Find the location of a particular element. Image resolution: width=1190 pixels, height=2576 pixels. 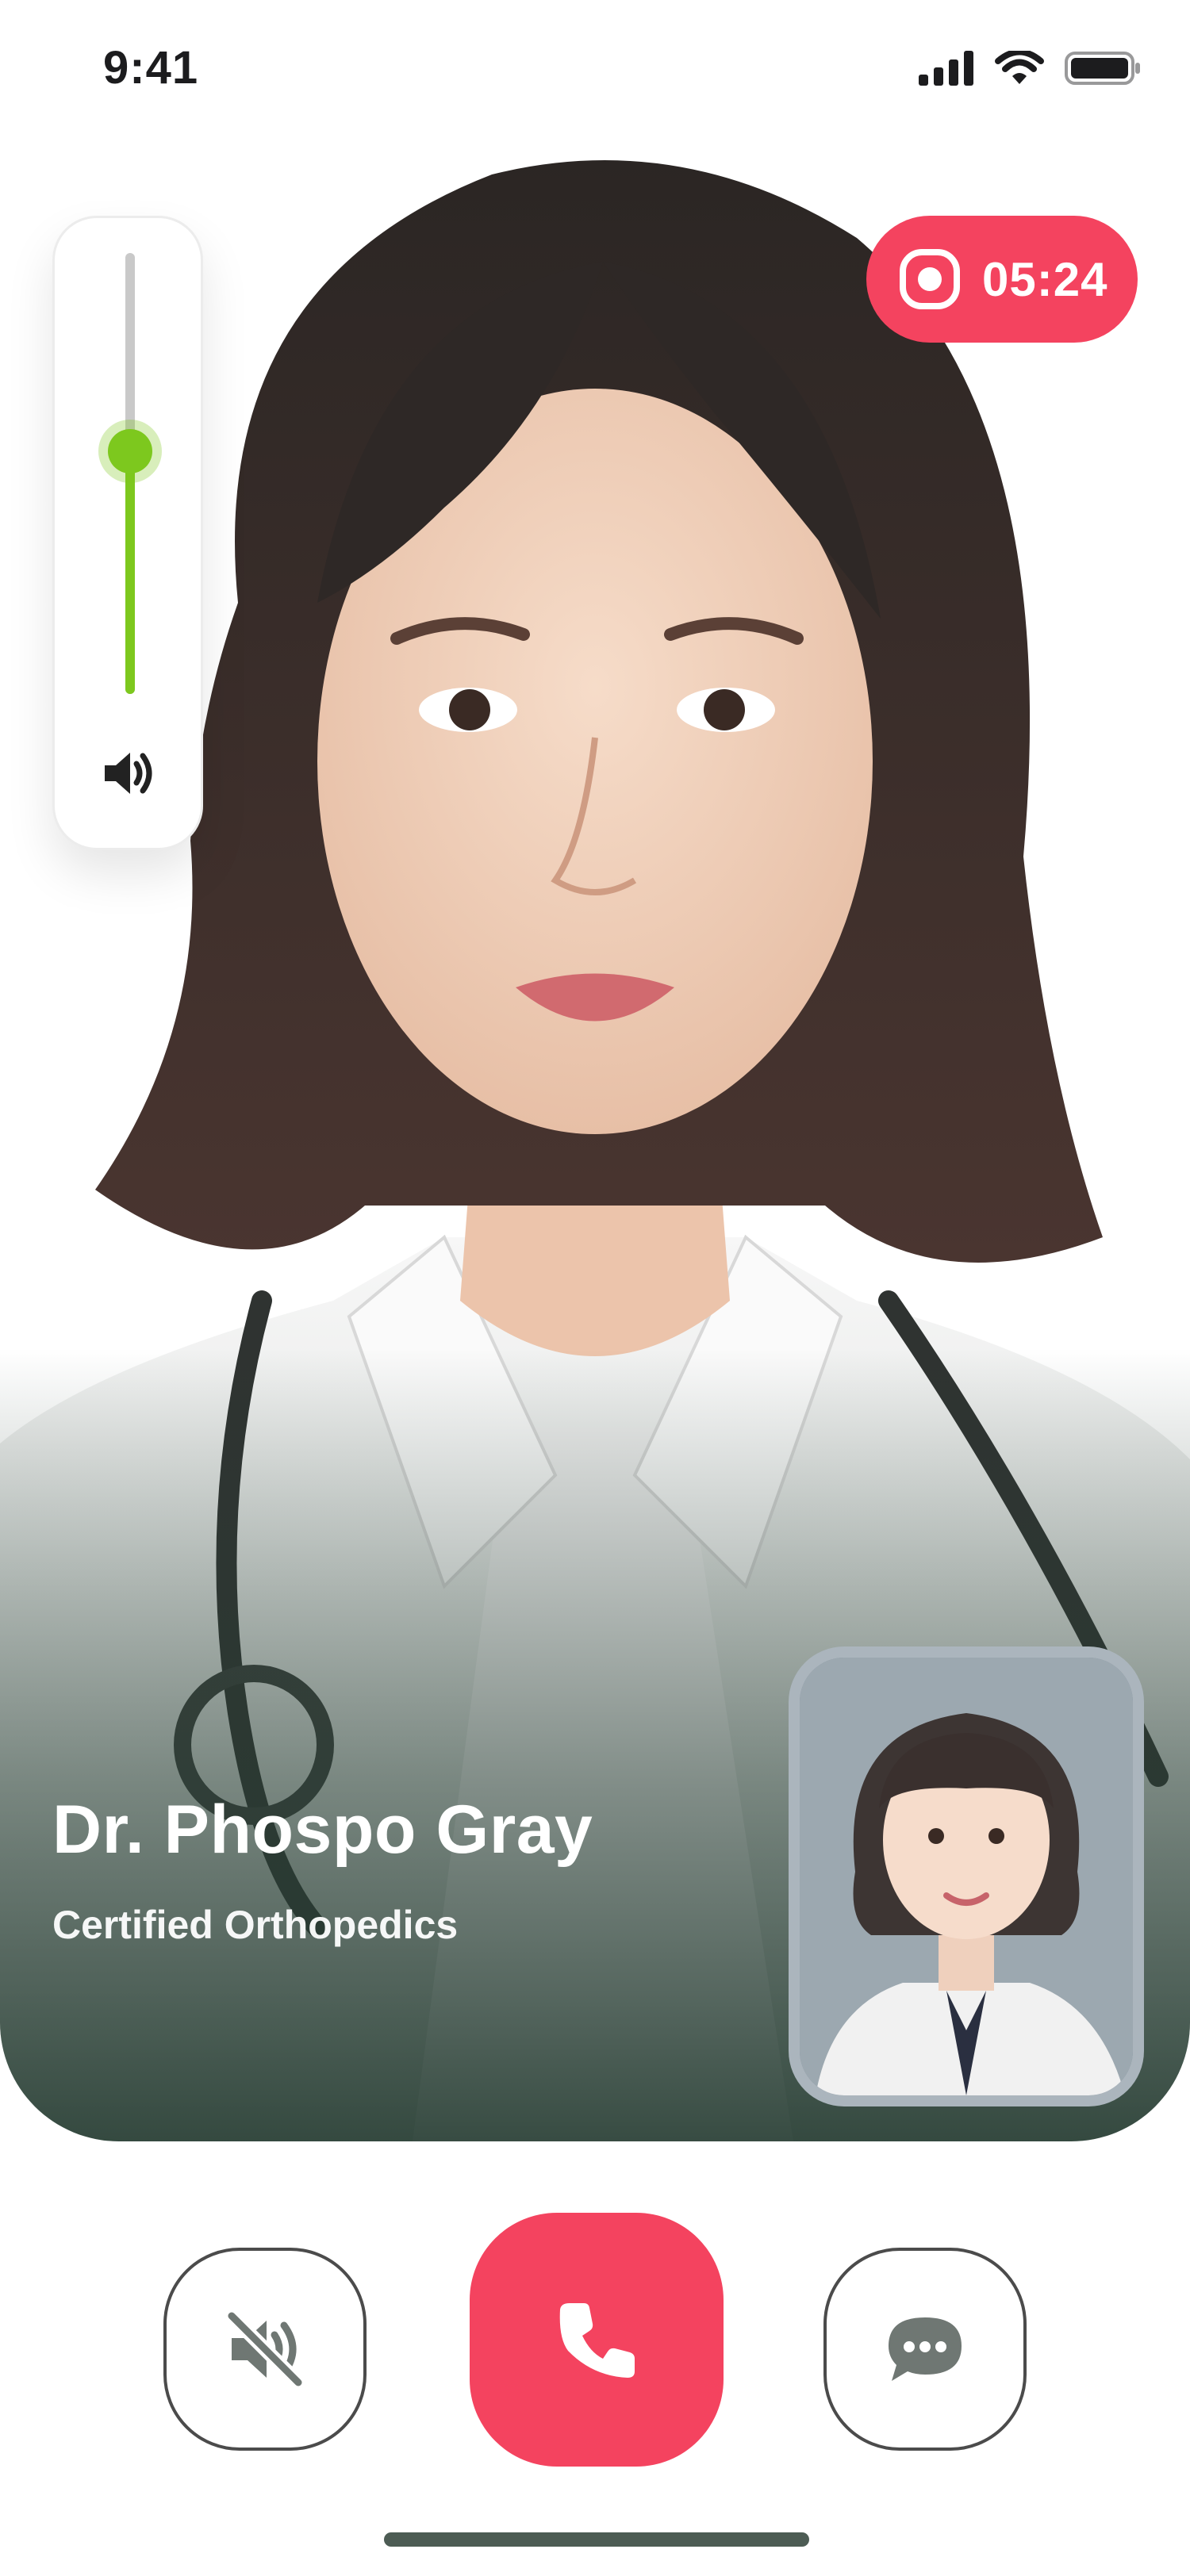

signal-icon is located at coordinates (946, 69).